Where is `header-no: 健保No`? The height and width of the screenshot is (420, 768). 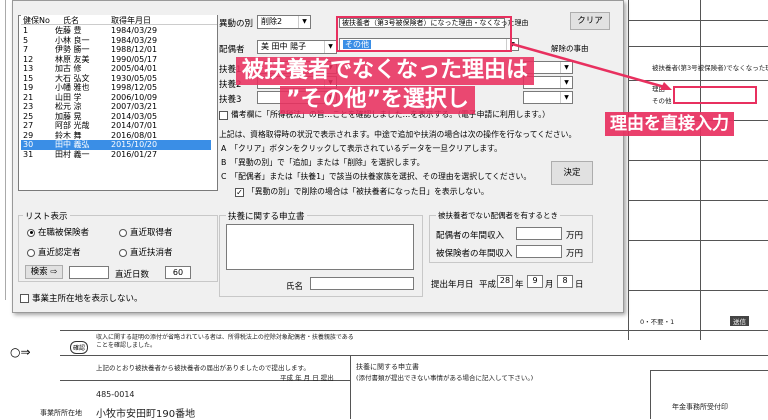 header-no: 健保No is located at coordinates (36, 20).